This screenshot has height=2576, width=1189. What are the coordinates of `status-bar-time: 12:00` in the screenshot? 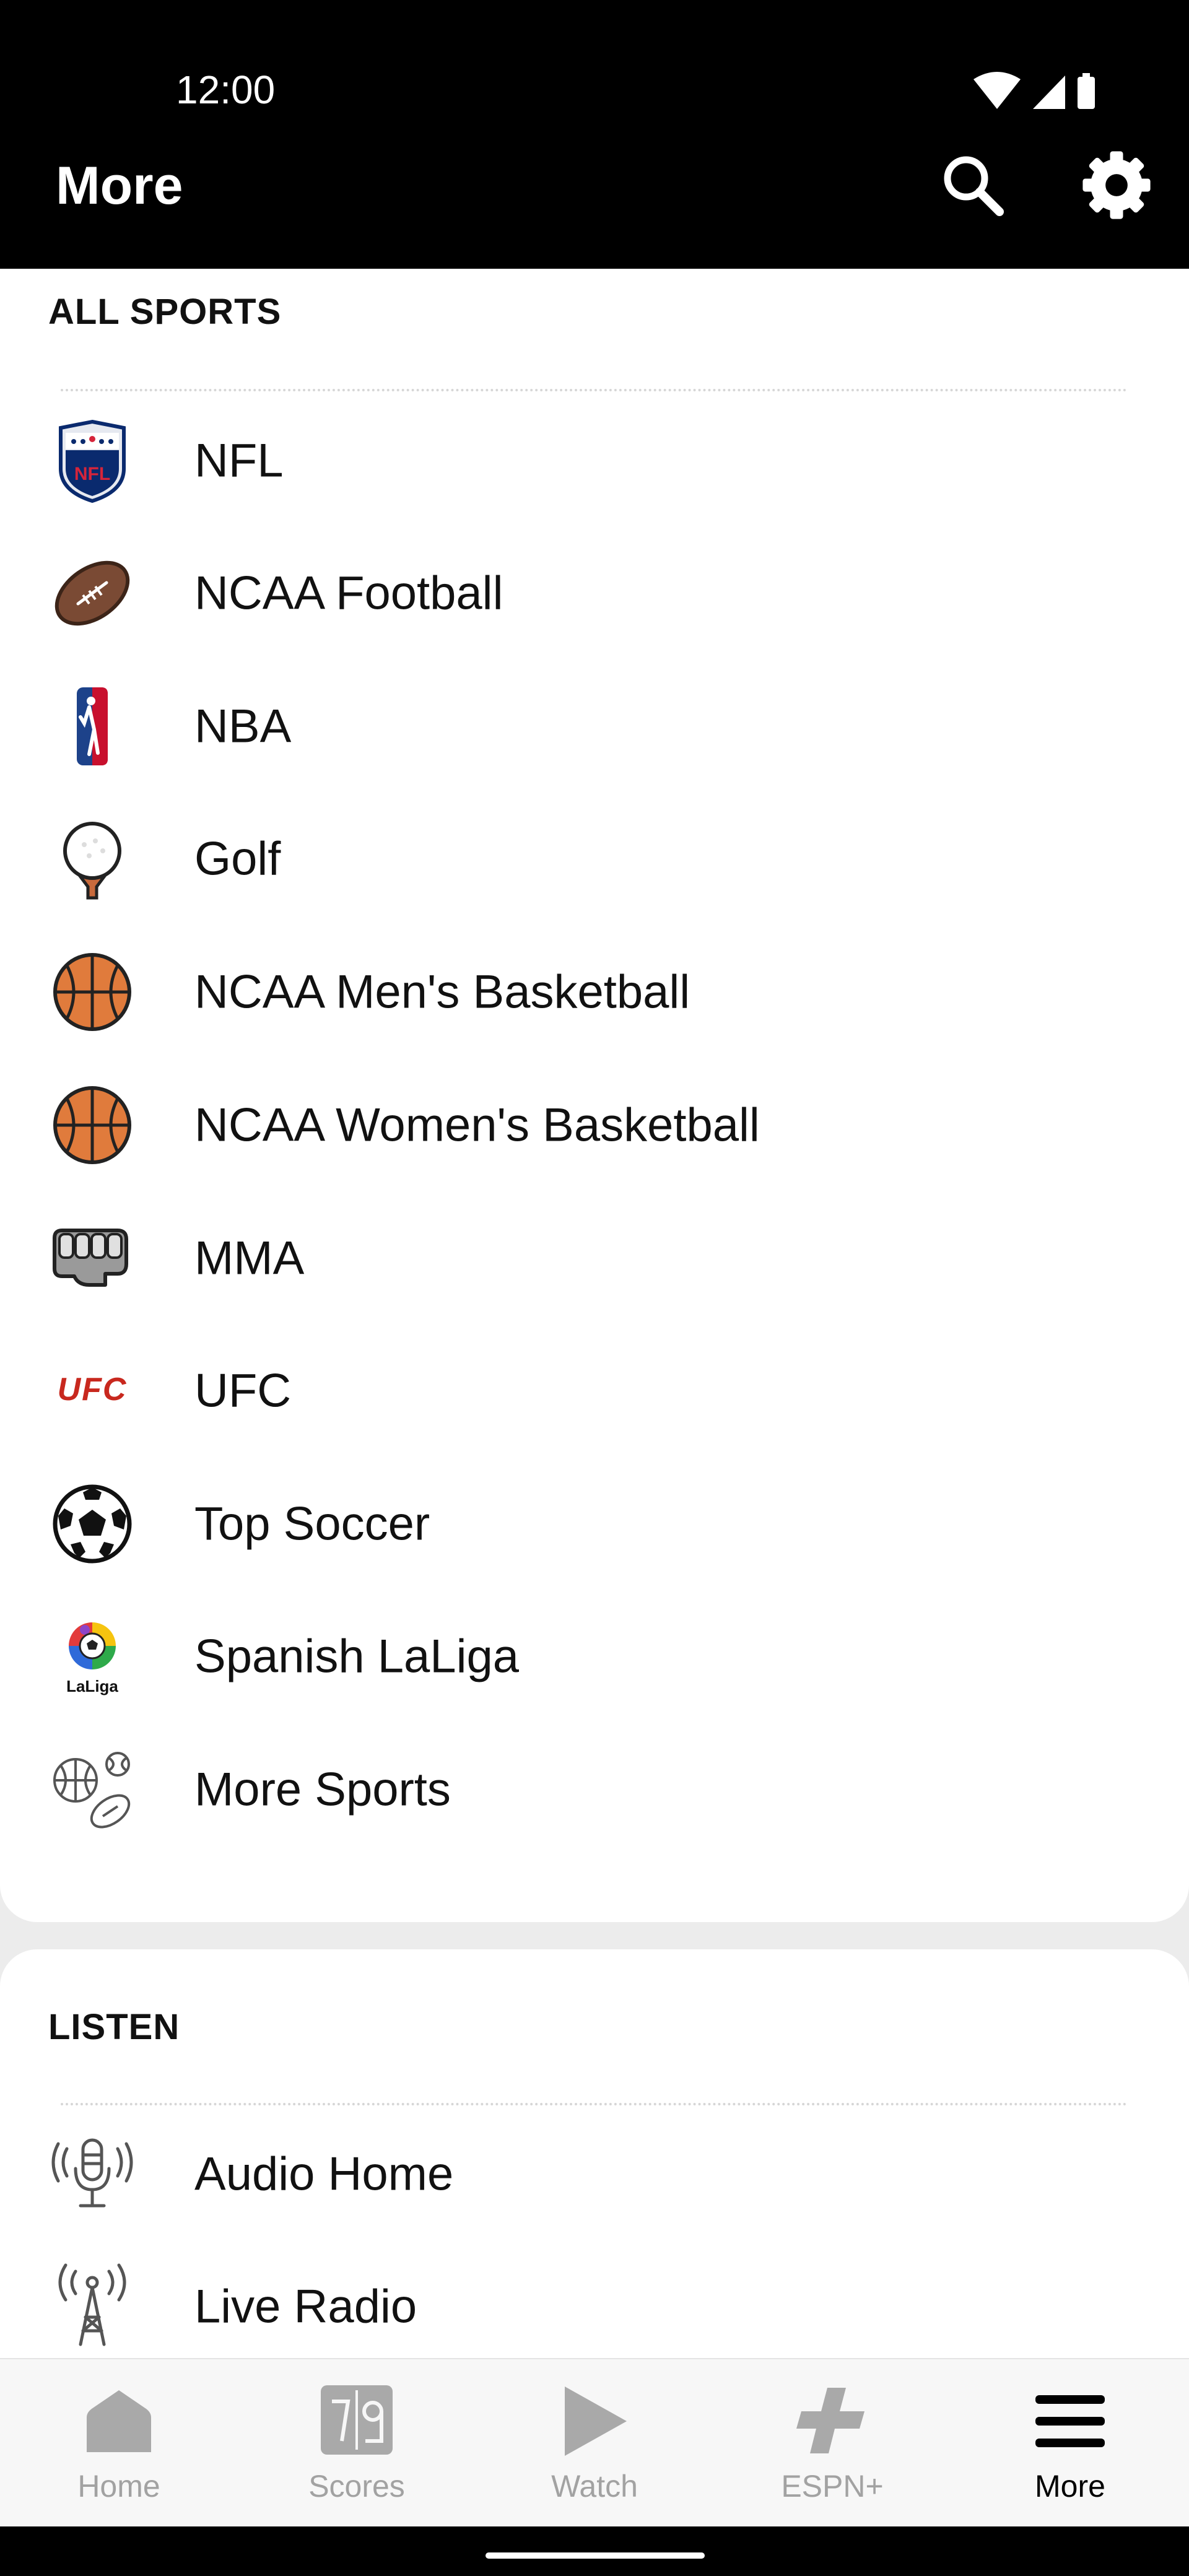 It's located at (226, 89).